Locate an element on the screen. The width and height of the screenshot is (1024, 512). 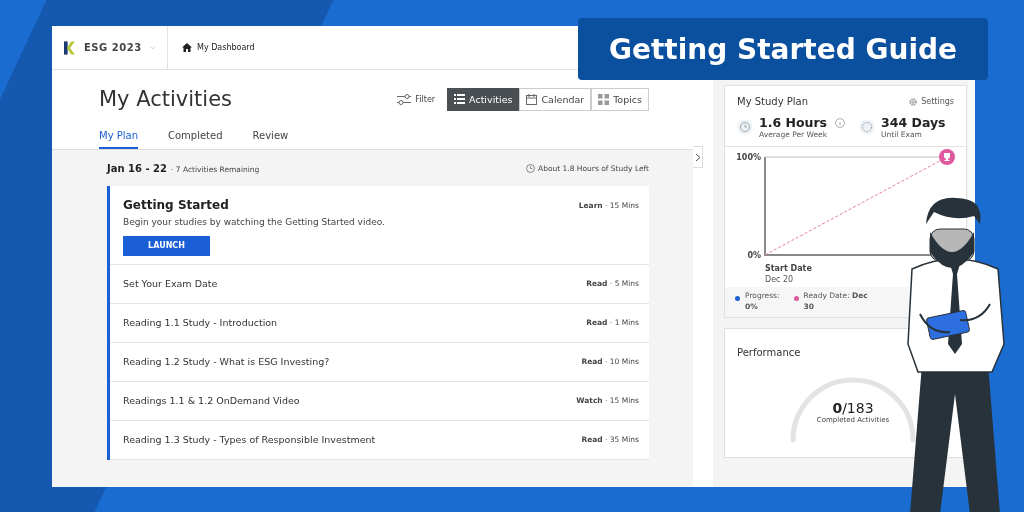
activity-description: Begin your studies by watching the Getting Started video. is located at coordinates (254, 222).